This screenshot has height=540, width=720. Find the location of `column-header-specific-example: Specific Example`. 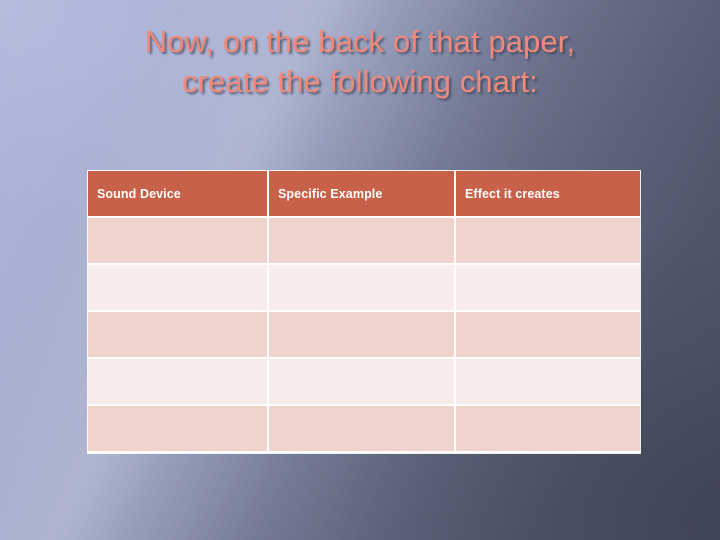

column-header-specific-example: Specific Example is located at coordinates (362, 194).